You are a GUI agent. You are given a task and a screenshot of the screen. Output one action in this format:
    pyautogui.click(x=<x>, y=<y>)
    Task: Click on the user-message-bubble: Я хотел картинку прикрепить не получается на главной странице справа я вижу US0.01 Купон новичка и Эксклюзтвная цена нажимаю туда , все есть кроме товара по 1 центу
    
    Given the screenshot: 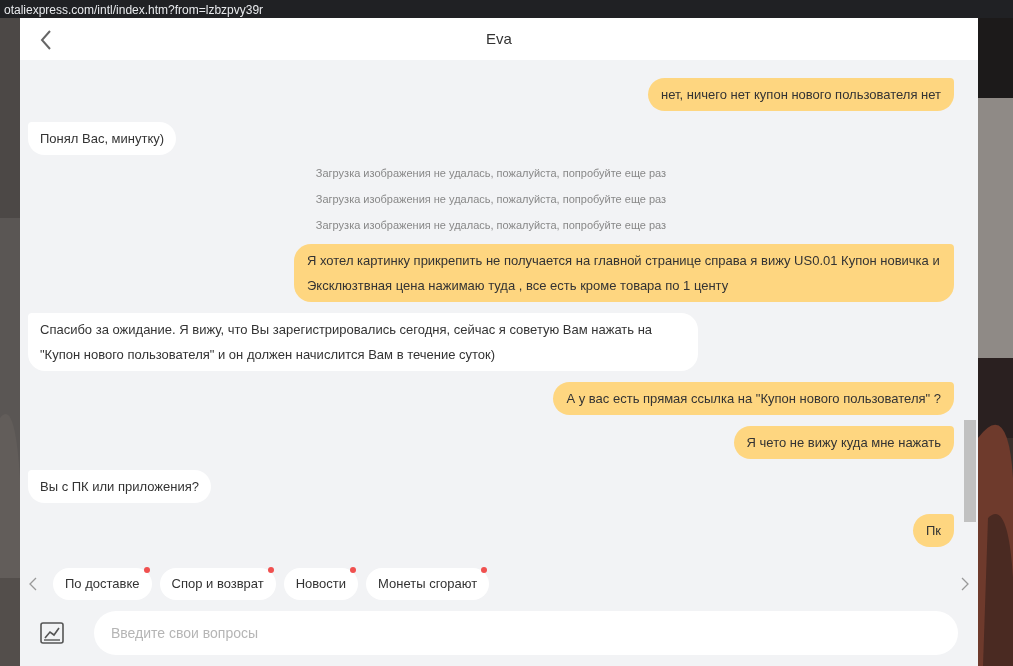 What is the action you would take?
    pyautogui.click(x=624, y=273)
    